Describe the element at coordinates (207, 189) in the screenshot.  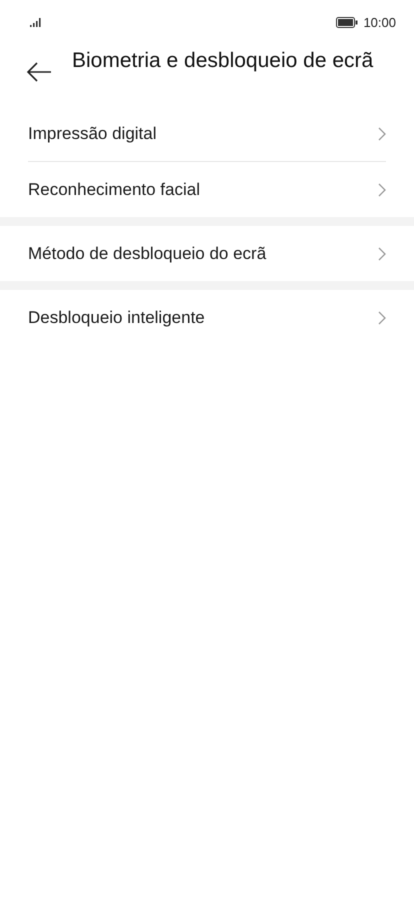
I see `settings-item: Reconhecimento facial` at that location.